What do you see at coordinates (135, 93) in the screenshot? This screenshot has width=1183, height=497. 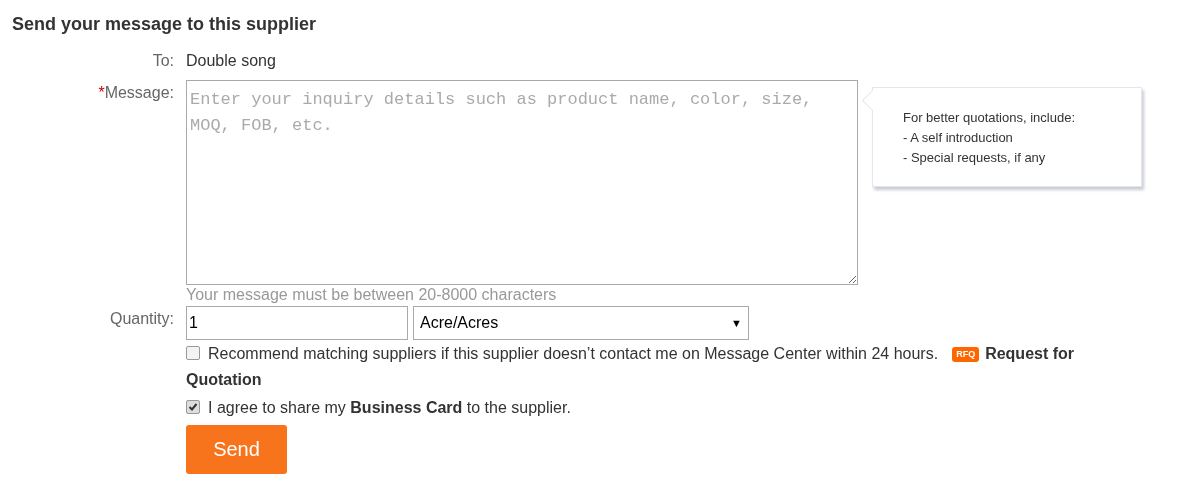 I see `field-label: *Message:` at bounding box center [135, 93].